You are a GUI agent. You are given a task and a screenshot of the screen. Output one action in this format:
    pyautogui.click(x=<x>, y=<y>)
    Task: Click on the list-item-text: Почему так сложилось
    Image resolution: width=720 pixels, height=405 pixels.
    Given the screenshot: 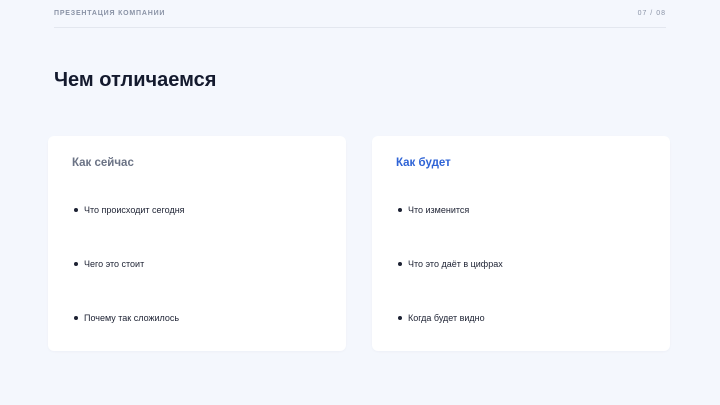 What is the action you would take?
    pyautogui.click(x=132, y=318)
    